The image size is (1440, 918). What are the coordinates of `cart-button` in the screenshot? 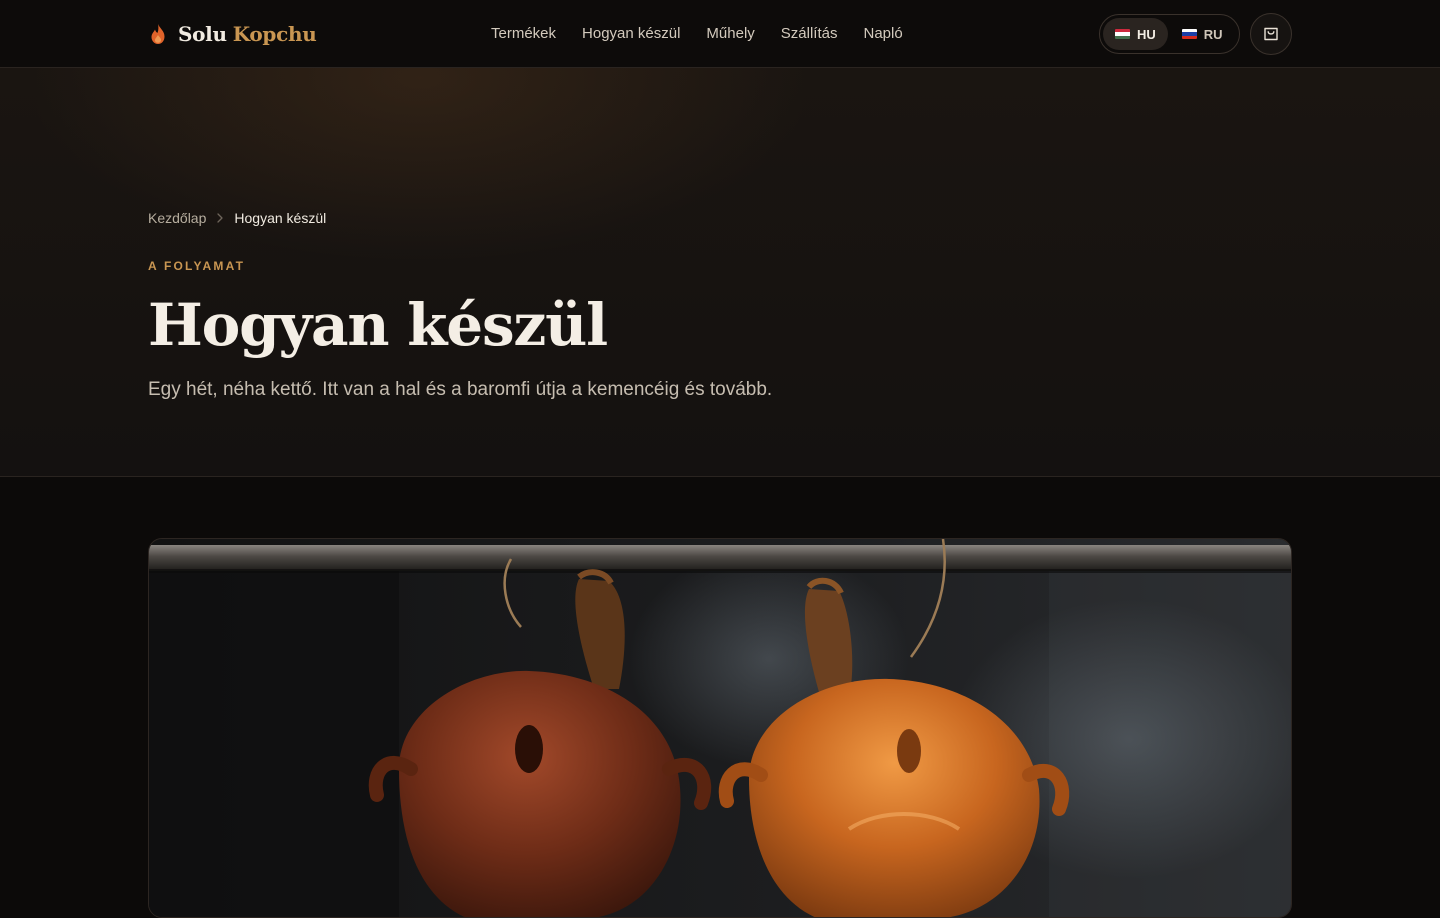 It's located at (1271, 34).